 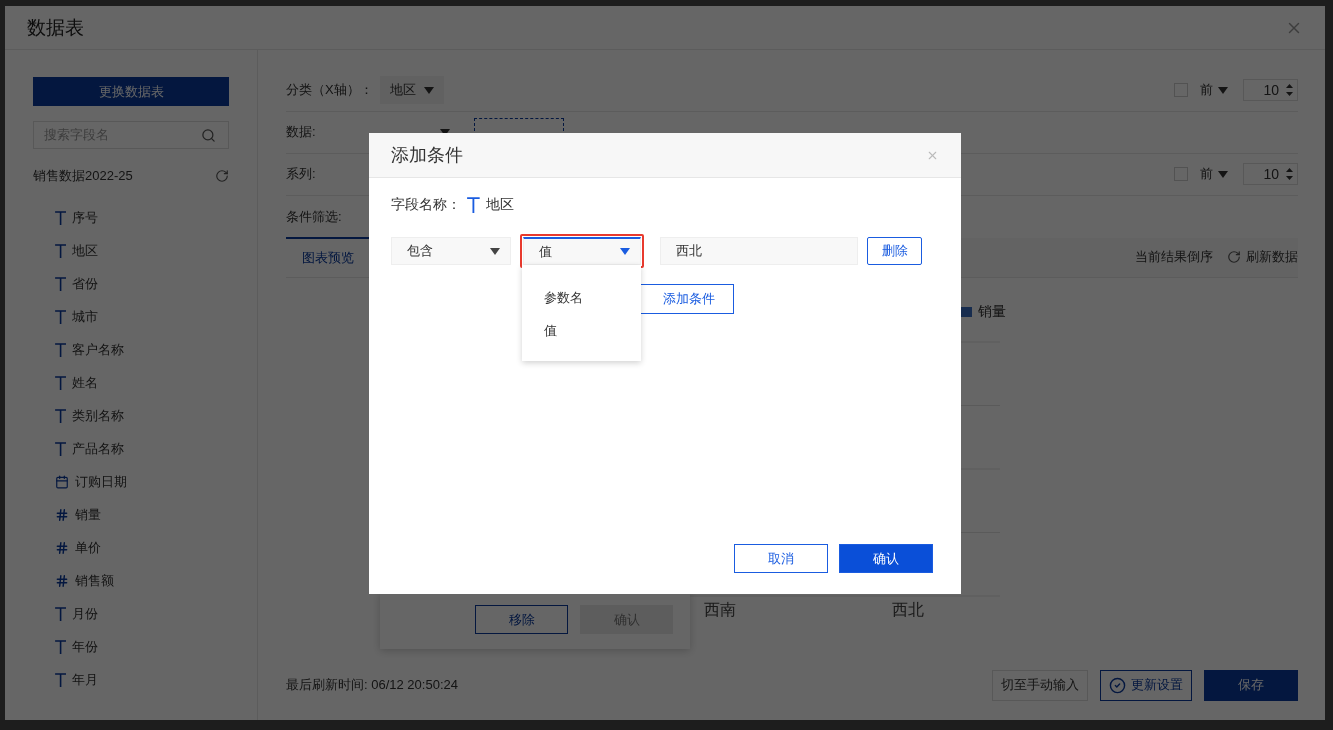 I want to click on footer-button: 更新设置, so click(x=1146, y=685).